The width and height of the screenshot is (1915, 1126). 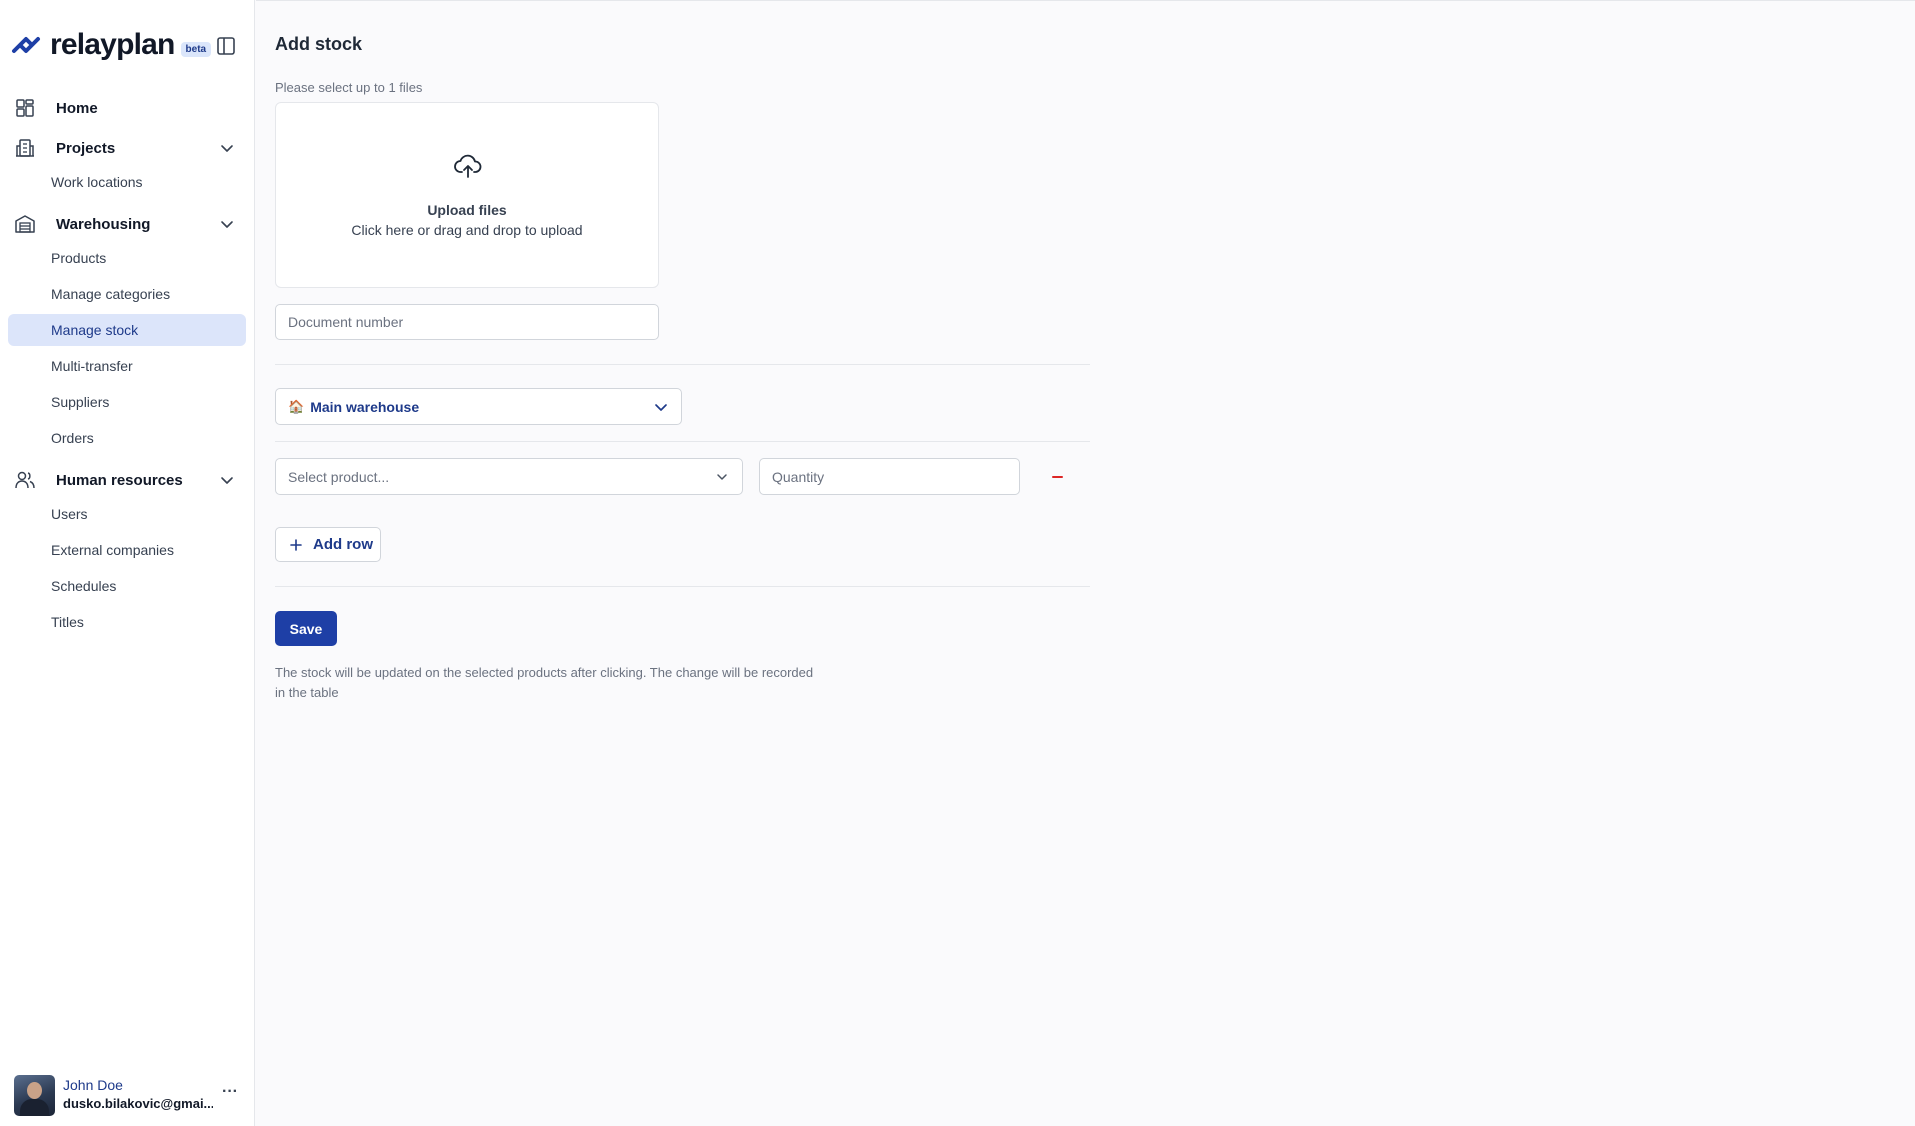 What do you see at coordinates (127, 622) in the screenshot?
I see `sidebar-item-titles: Titles` at bounding box center [127, 622].